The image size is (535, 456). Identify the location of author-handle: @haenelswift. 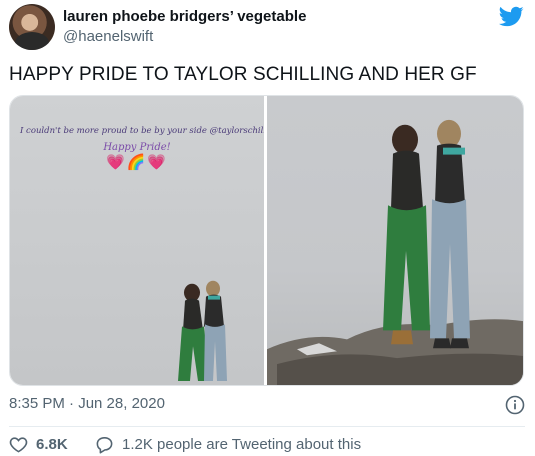
(108, 37).